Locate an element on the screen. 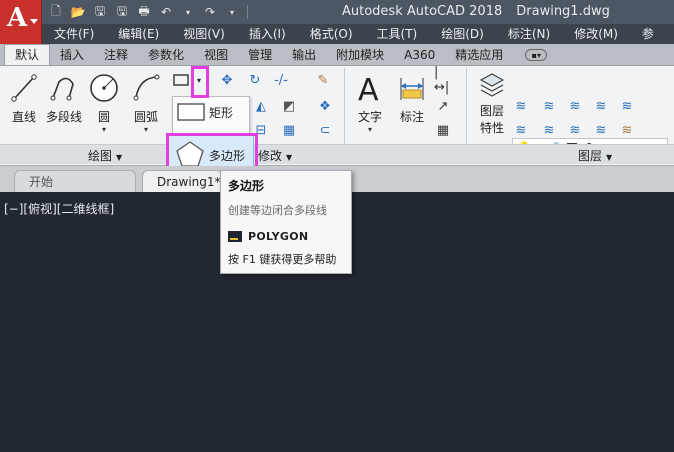  array-icon: ▦ is located at coordinates (289, 130).